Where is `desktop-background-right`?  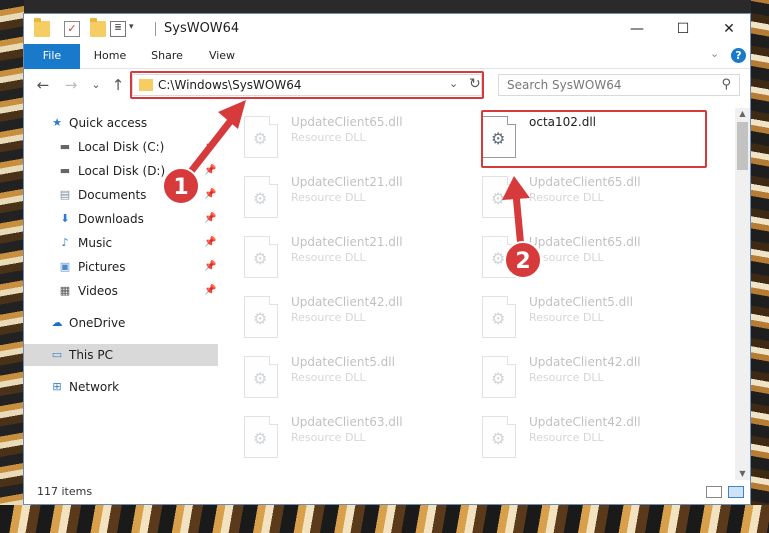
desktop-background-right is located at coordinates (760, 266).